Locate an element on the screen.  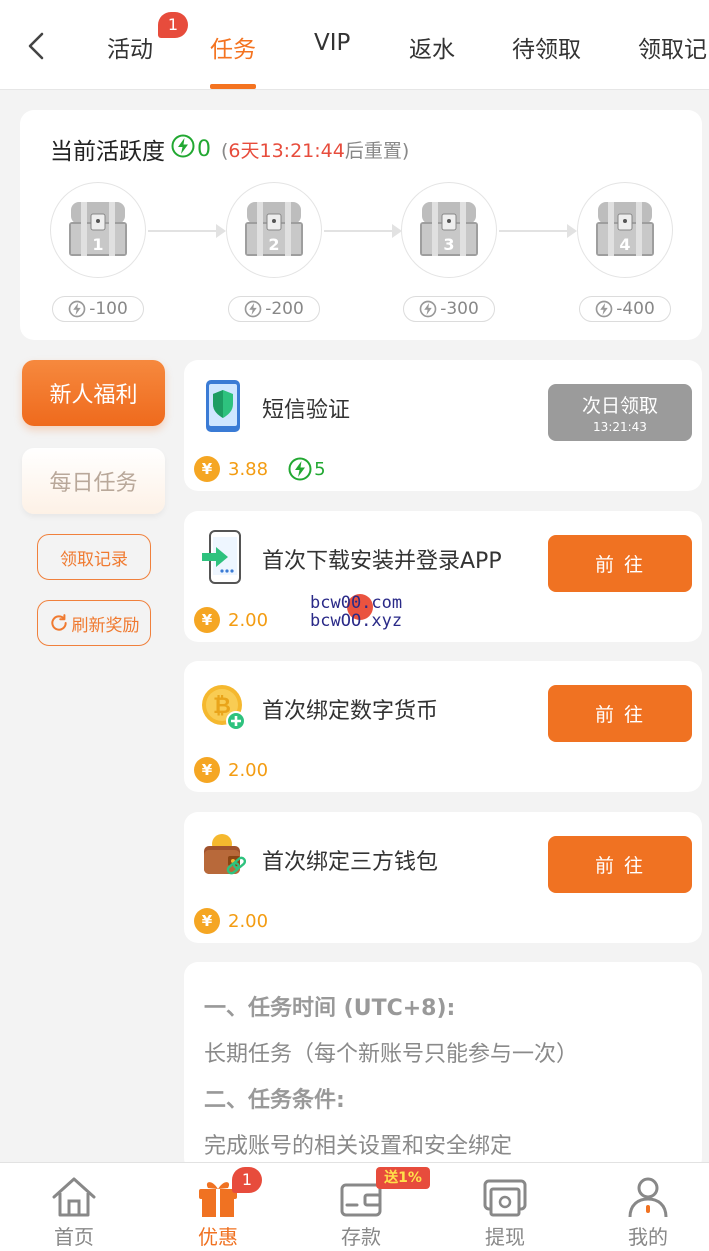
chest-cost-pill: -400 is located at coordinates (625, 309).